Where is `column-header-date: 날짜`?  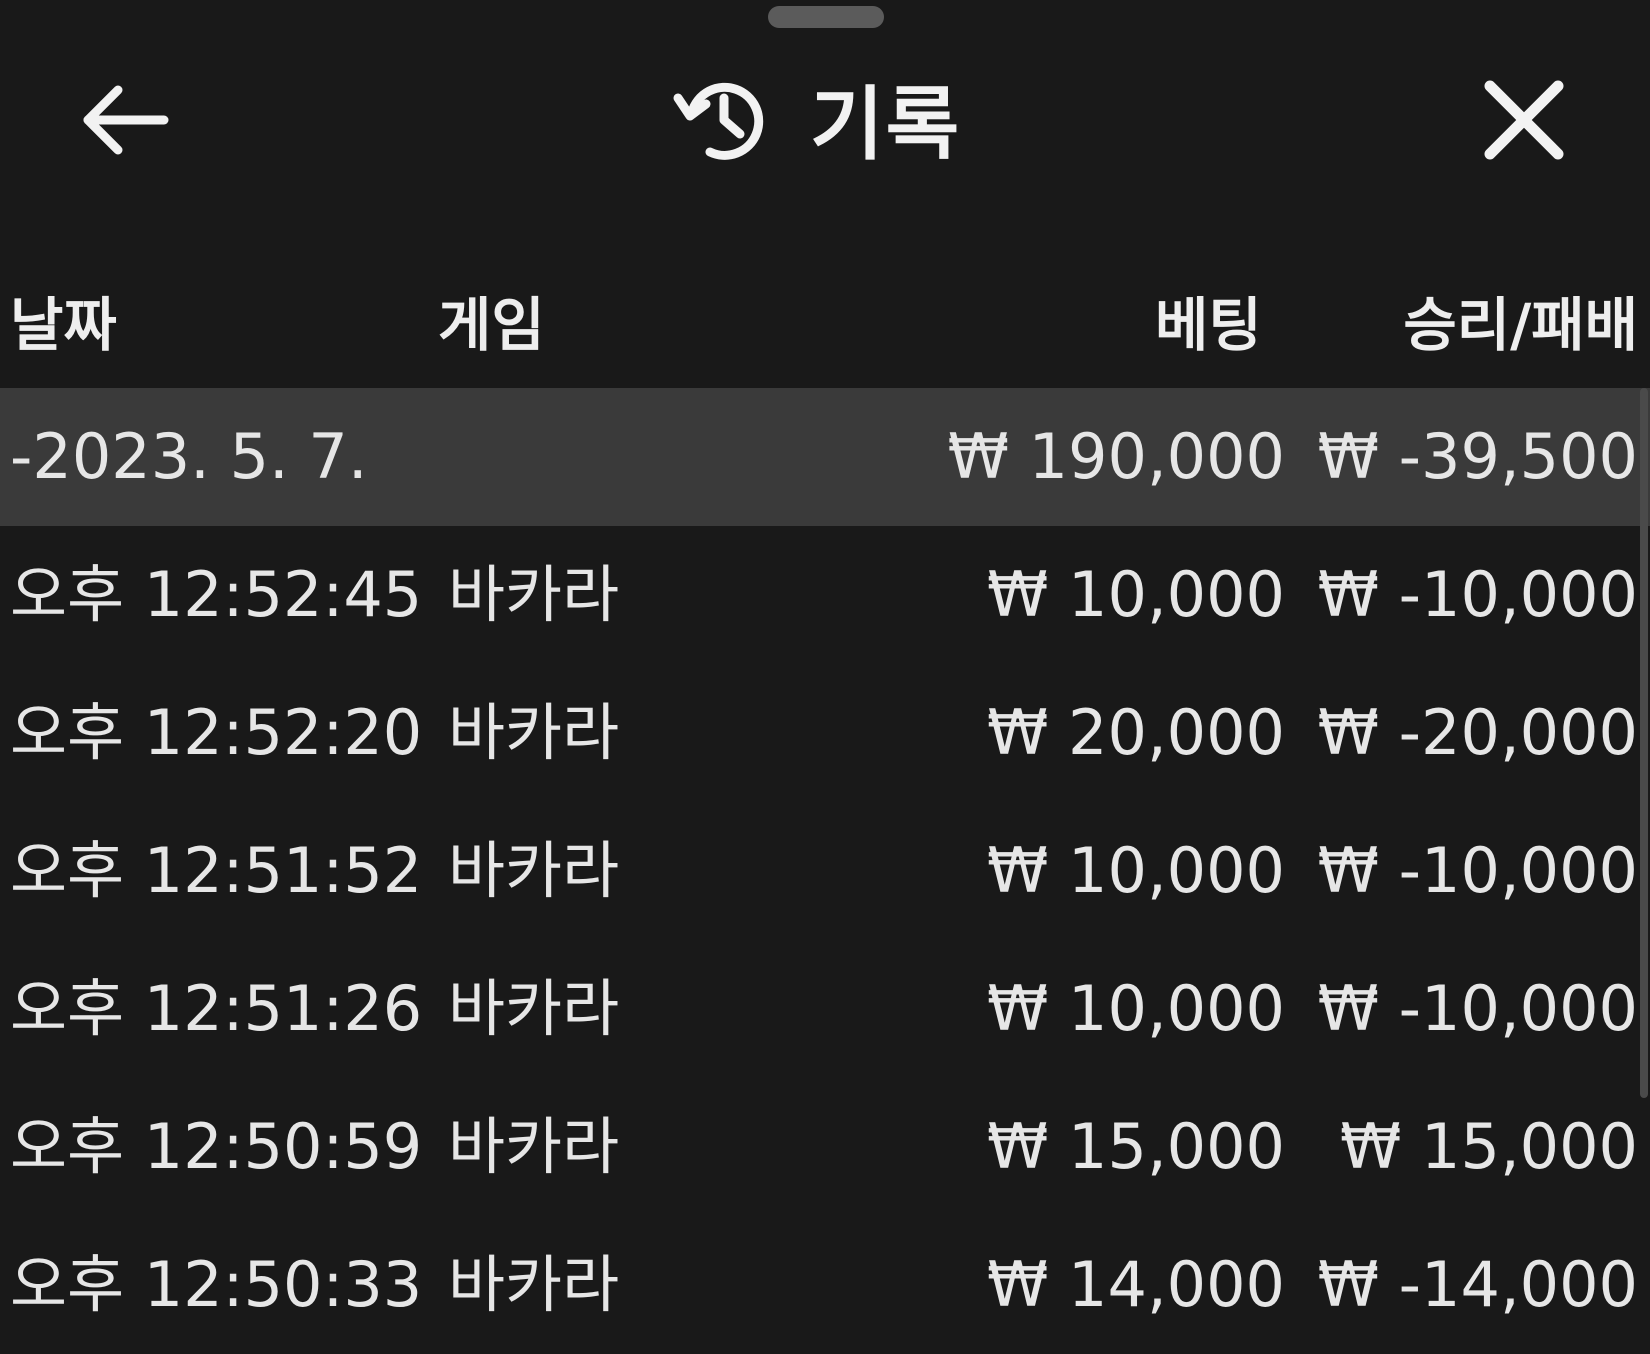 column-header-date: 날짜 is located at coordinates (63, 325).